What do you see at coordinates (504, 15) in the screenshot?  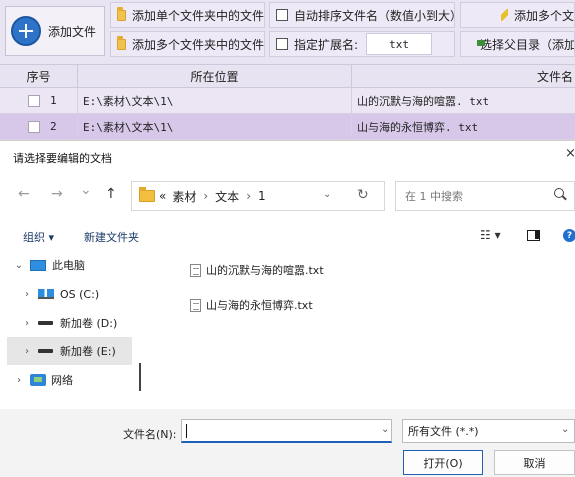 I see `pencil-icon` at bounding box center [504, 15].